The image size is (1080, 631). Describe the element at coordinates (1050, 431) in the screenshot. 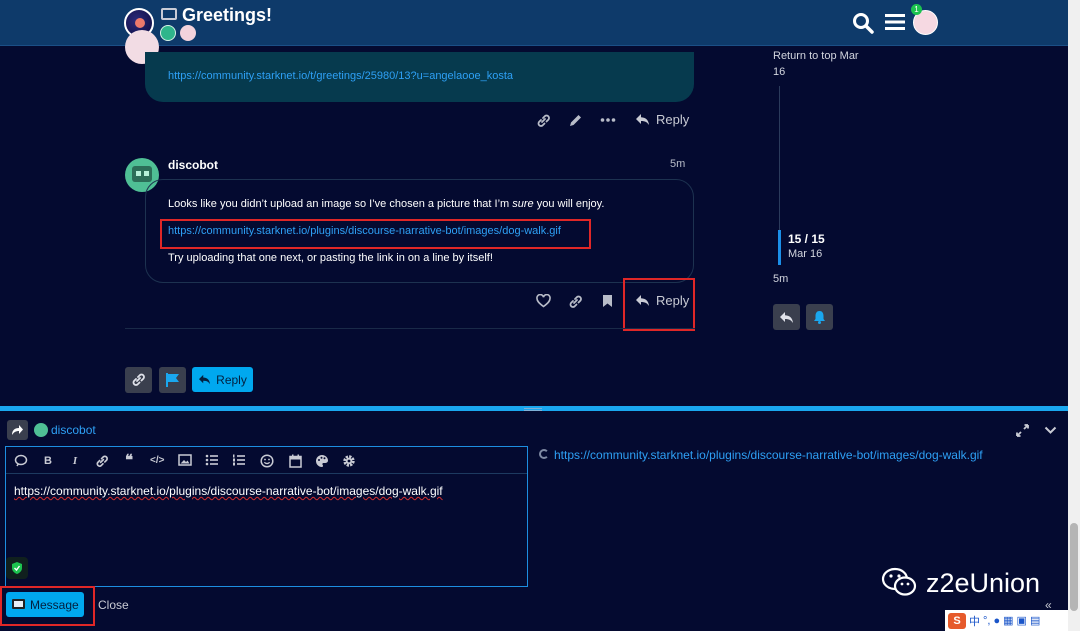

I see `chevron-down-icon` at that location.